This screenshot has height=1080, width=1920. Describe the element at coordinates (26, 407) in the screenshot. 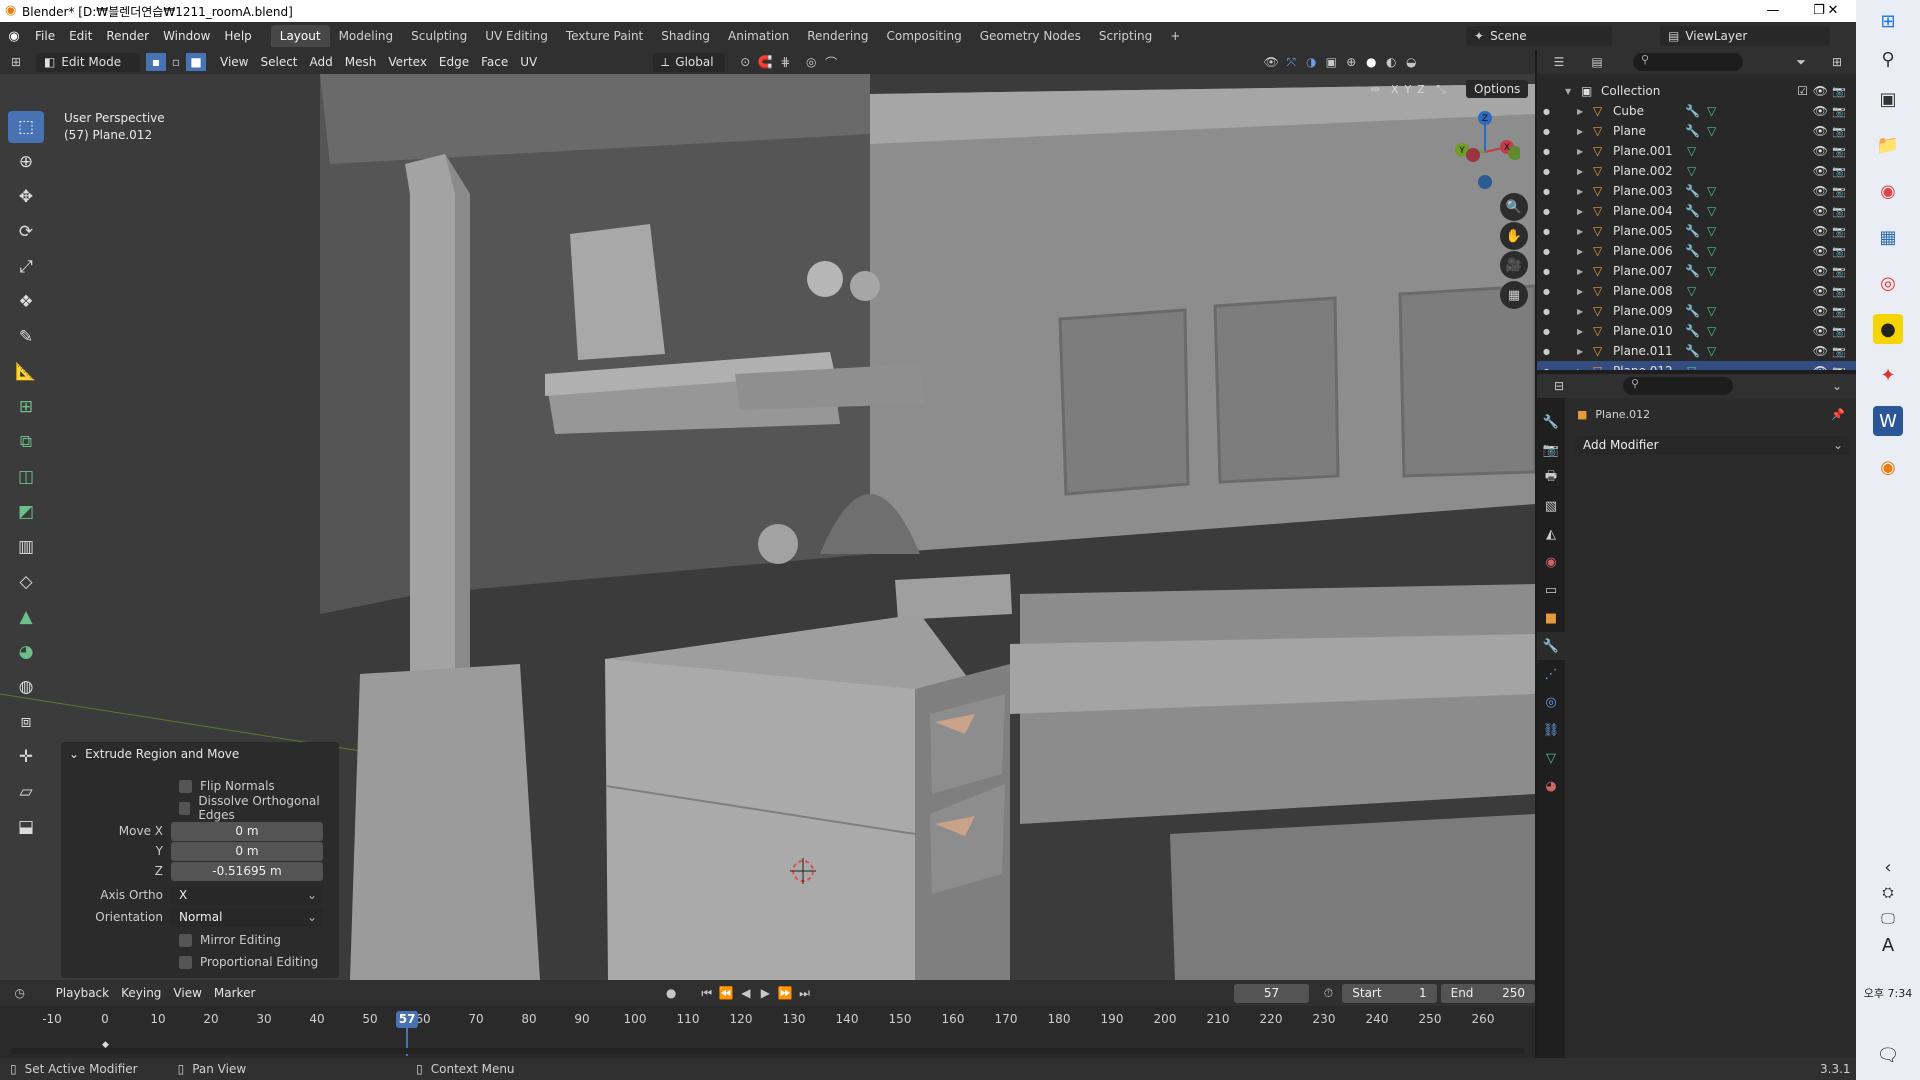

I see `add-cube-tool-icon: ⊞` at that location.